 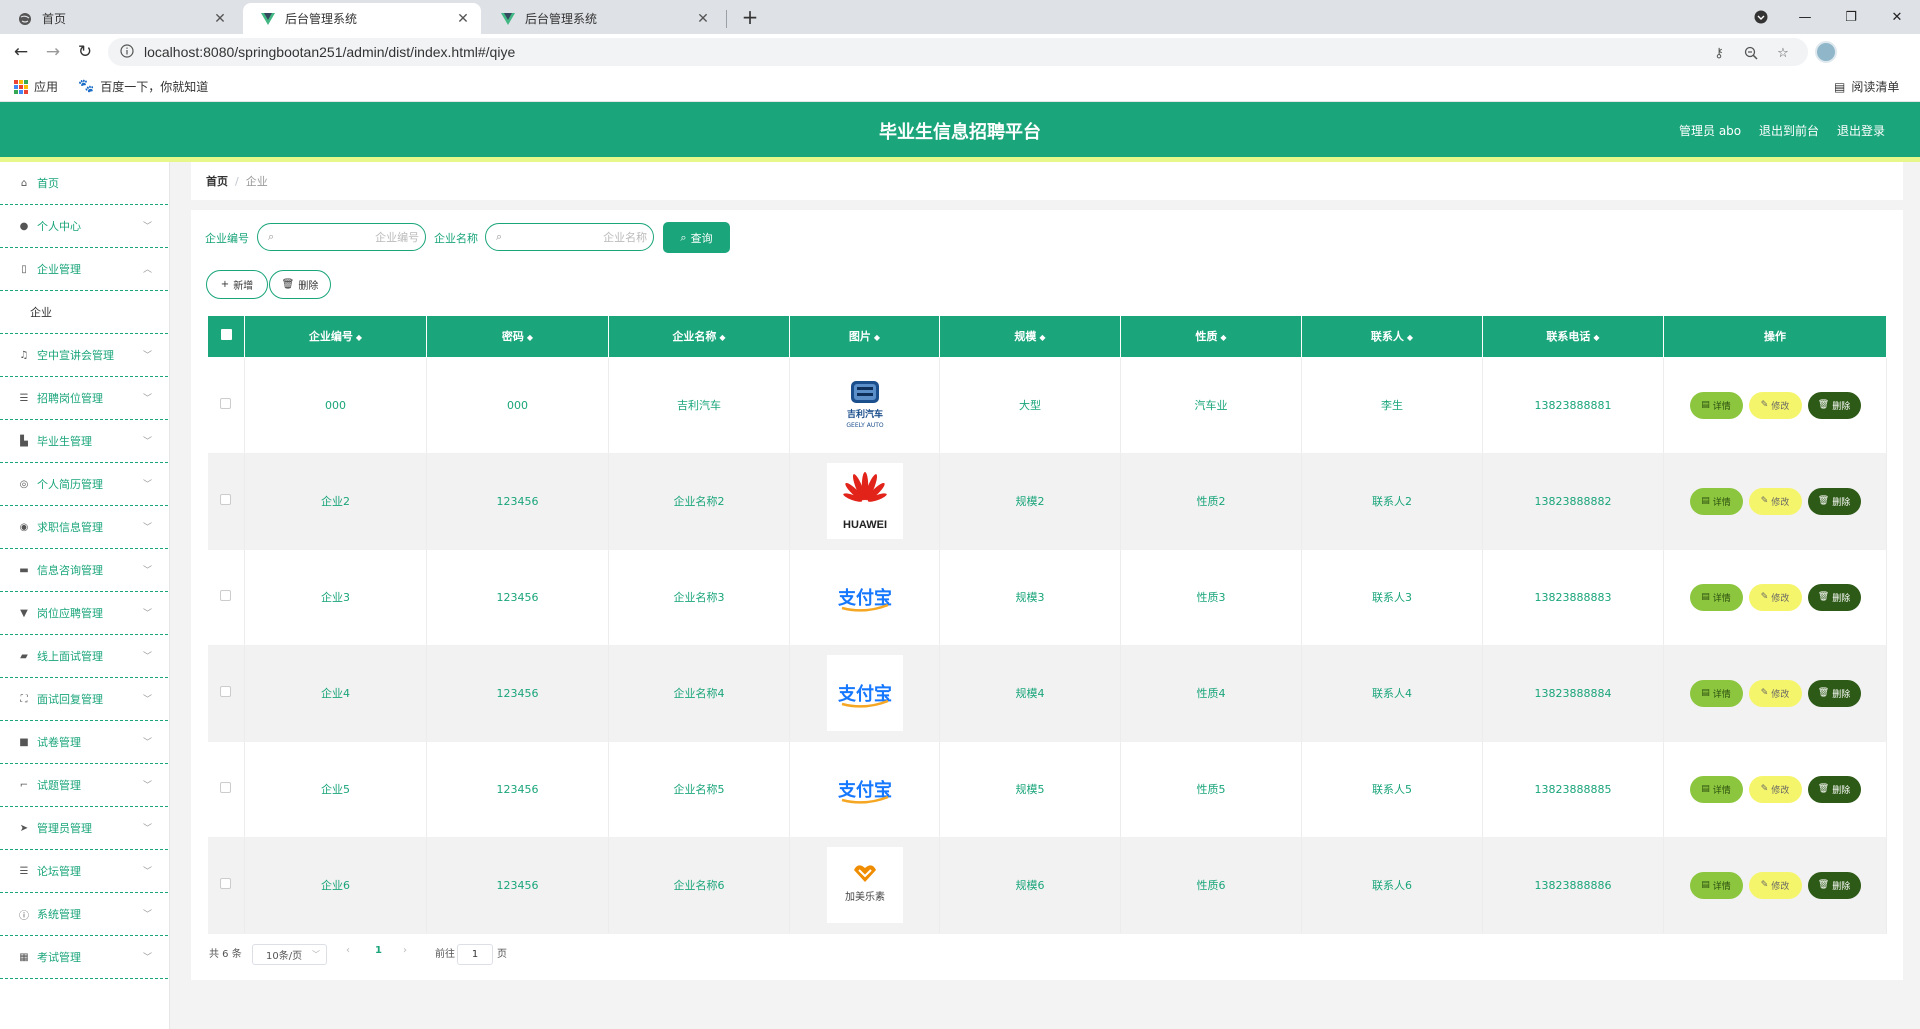 What do you see at coordinates (84, 914) in the screenshot?
I see `sidebar-item-system: ⓘ 系统管理 ﹀` at bounding box center [84, 914].